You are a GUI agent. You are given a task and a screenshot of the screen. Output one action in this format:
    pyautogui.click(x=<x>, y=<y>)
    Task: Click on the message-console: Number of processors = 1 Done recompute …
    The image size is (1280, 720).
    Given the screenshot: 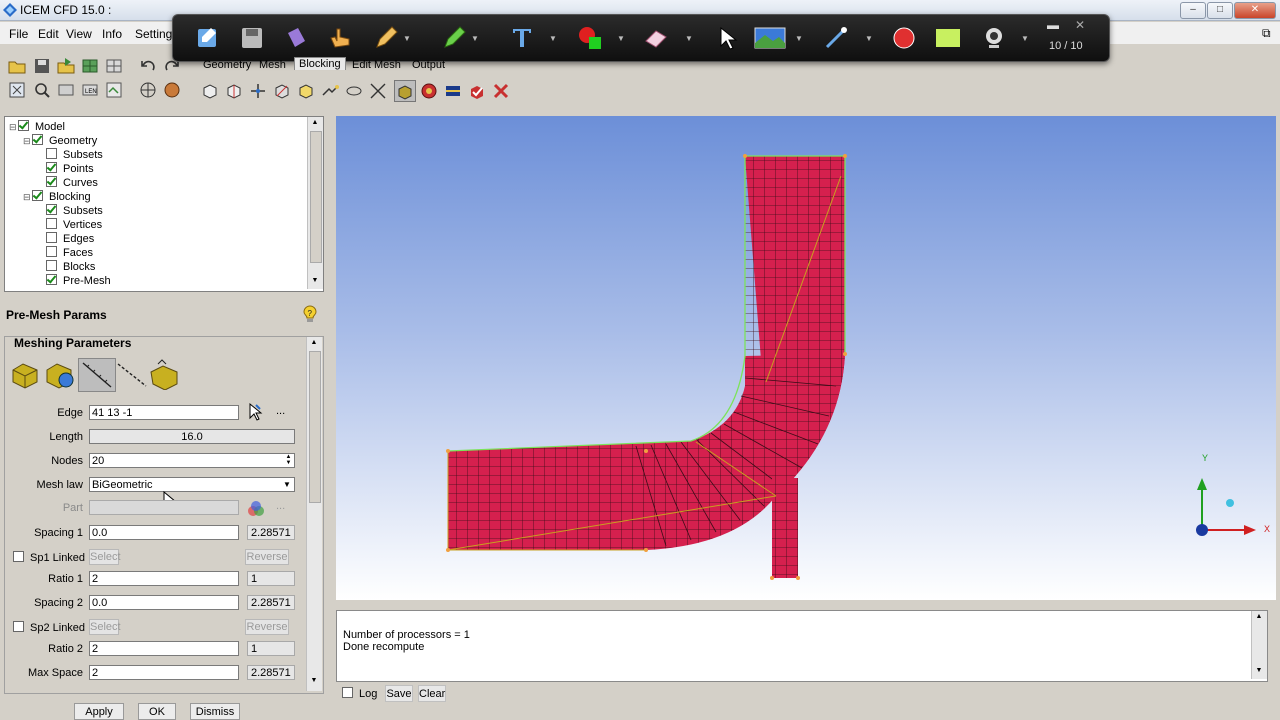 What is the action you would take?
    pyautogui.click(x=802, y=646)
    